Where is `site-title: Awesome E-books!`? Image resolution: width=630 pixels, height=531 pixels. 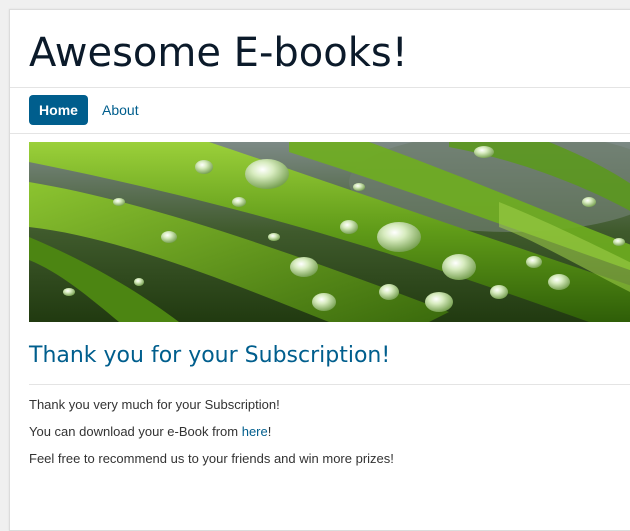
site-title: Awesome E-books! is located at coordinates (218, 53).